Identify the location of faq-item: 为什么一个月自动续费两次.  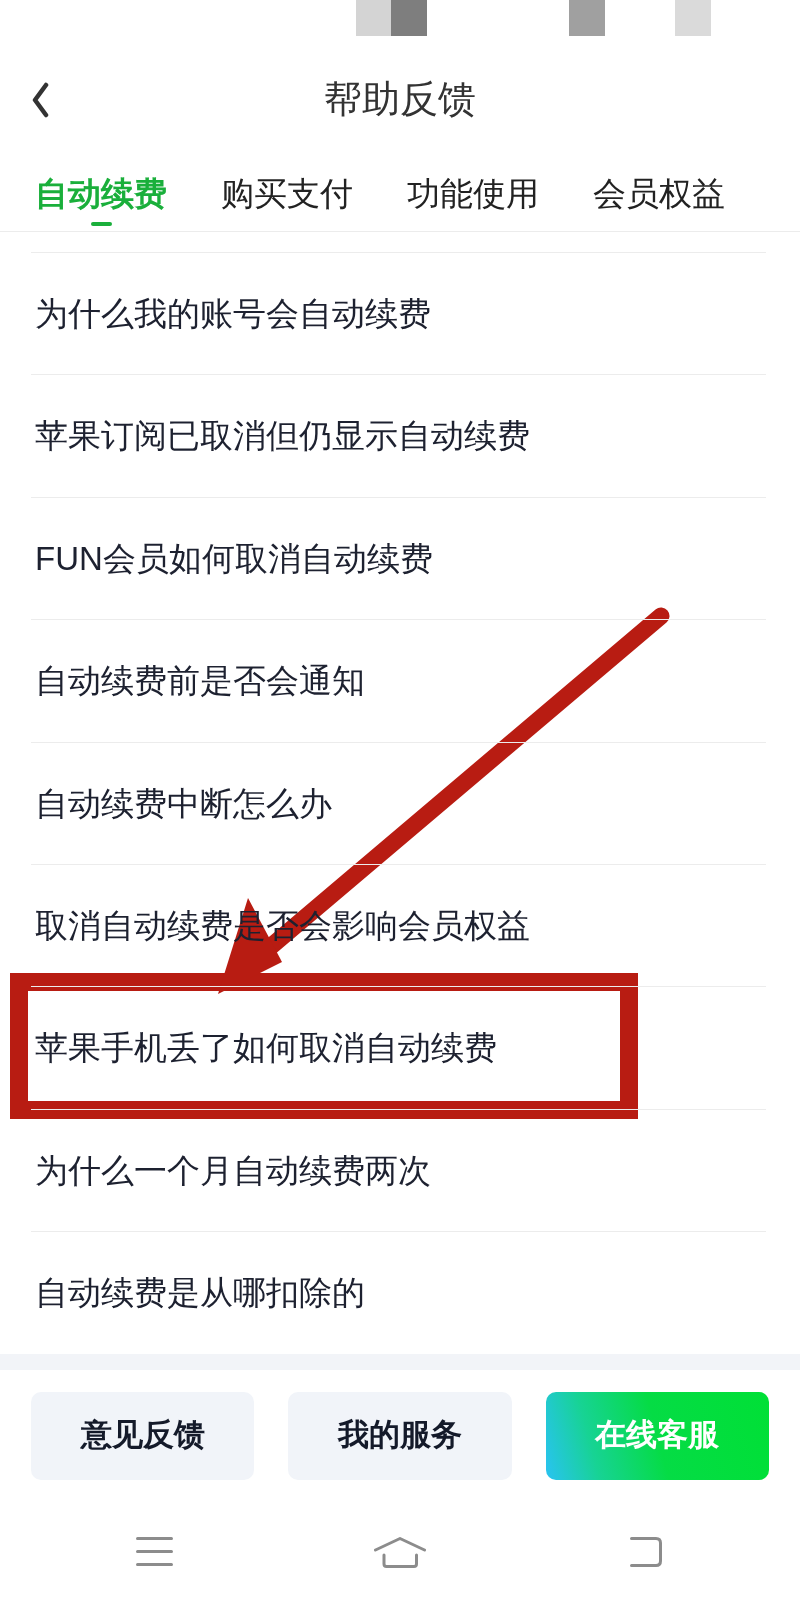
(398, 1170).